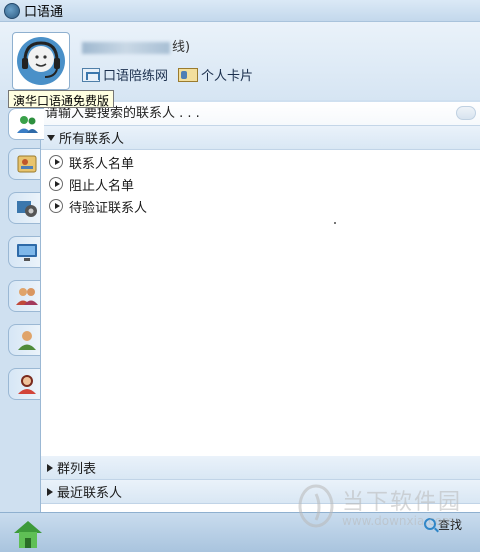 This screenshot has height=552, width=480. Describe the element at coordinates (28, 533) in the screenshot. I see `home-icon` at that location.